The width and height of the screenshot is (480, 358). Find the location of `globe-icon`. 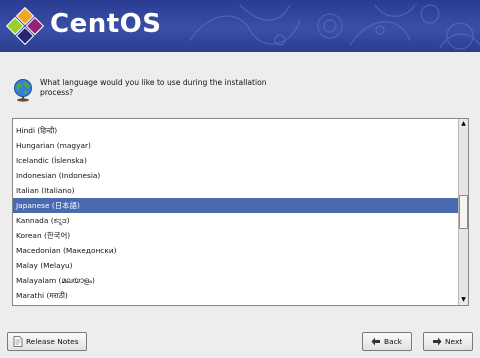

globe-icon is located at coordinates (23, 90).